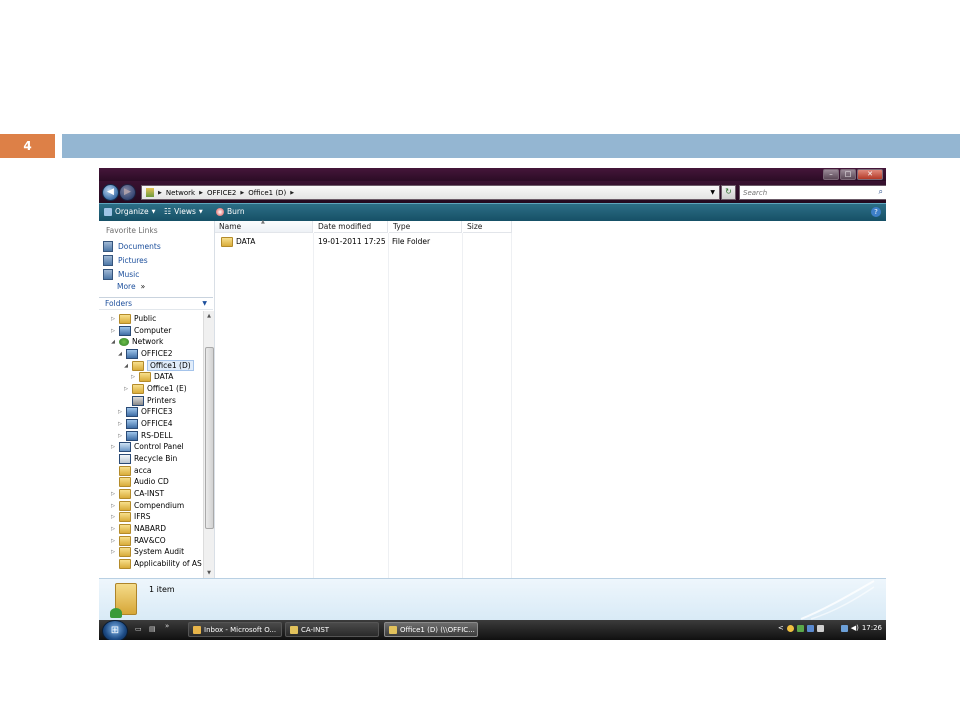 The image size is (960, 720). I want to click on tree-item-office2: ◢ OFFICE2, so click(145, 353).